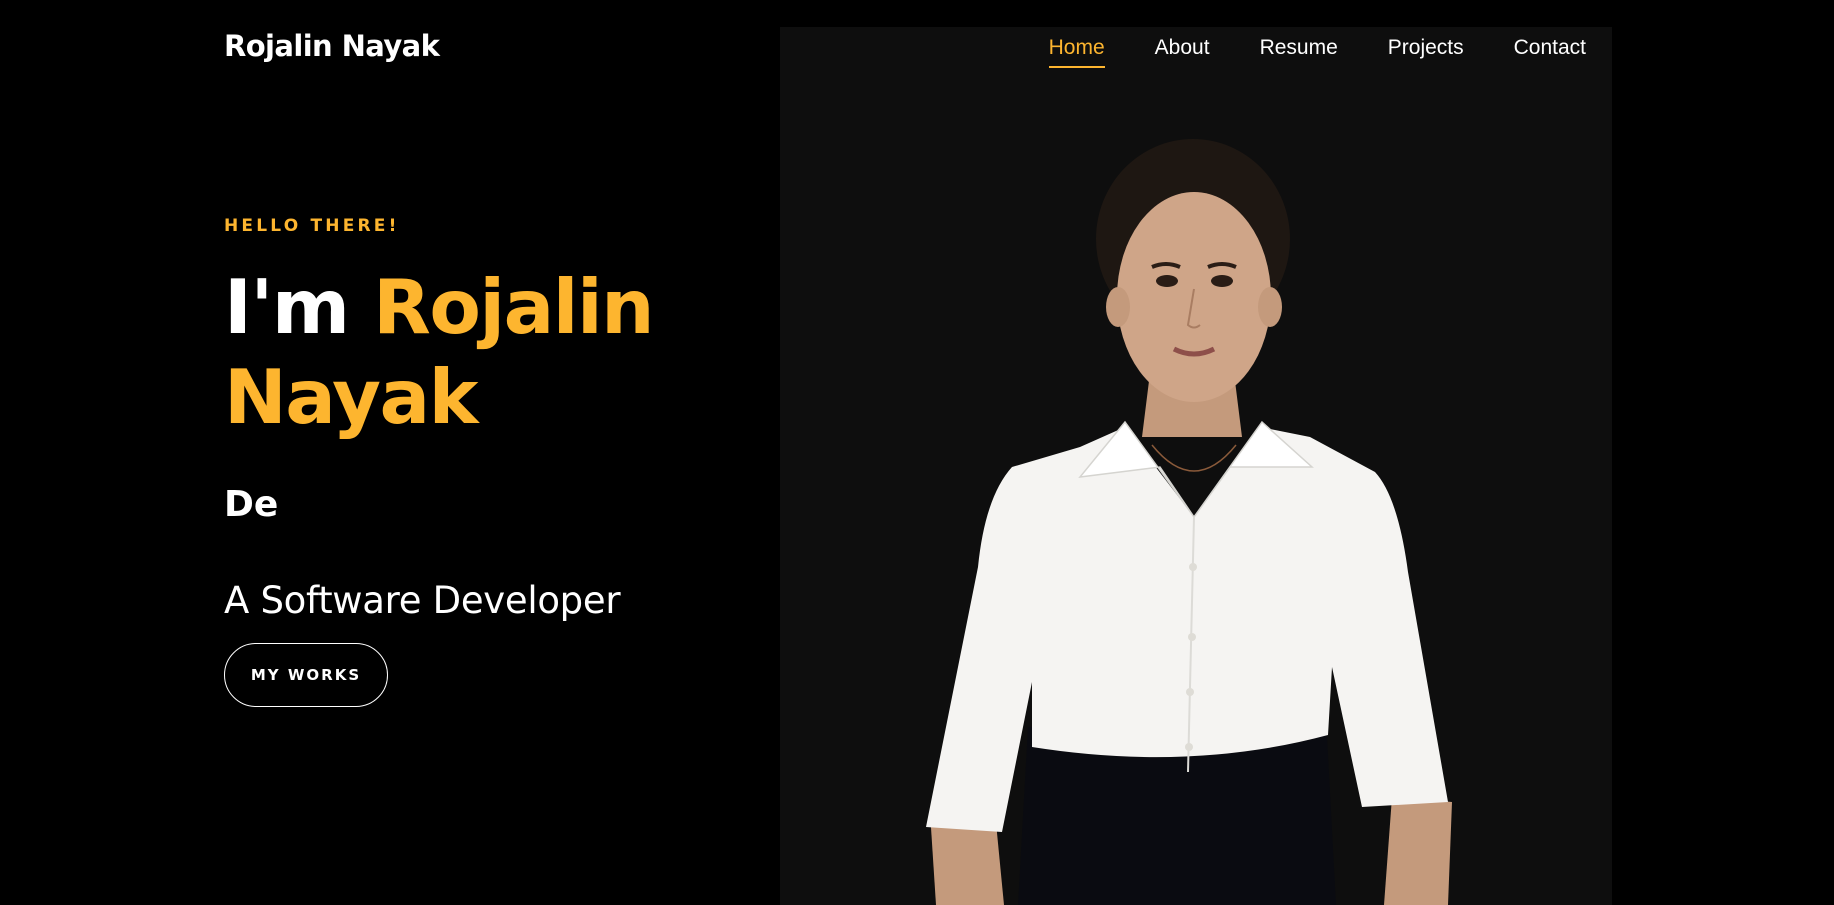 The image size is (1834, 905). I want to click on nav-item-resume: Resume, so click(1299, 52).